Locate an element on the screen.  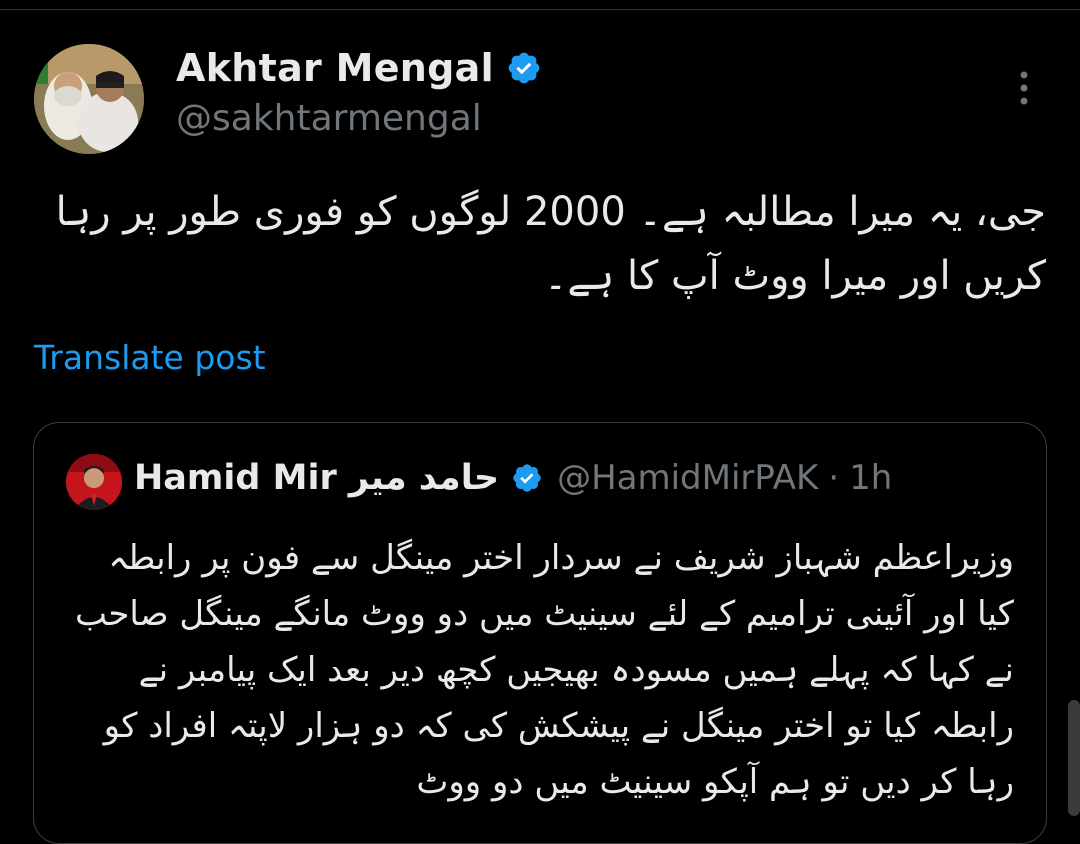
quoted-header: Hamid Mir حامد میر @HamidMirPAK · 1h is located at coordinates (513, 478).